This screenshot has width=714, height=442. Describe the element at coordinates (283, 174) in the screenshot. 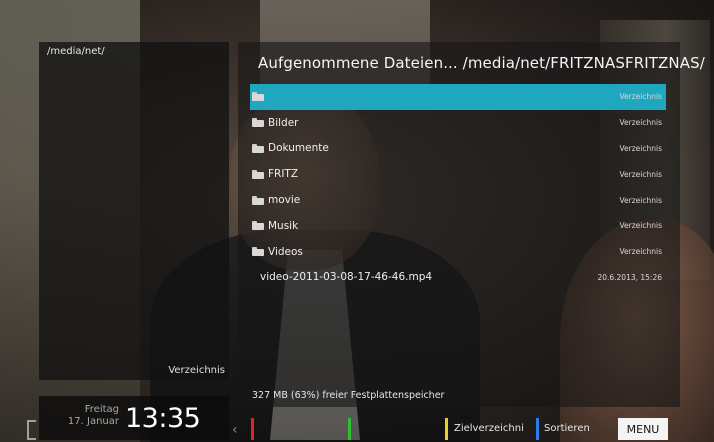

I see `list-item-name: FRITZ` at that location.